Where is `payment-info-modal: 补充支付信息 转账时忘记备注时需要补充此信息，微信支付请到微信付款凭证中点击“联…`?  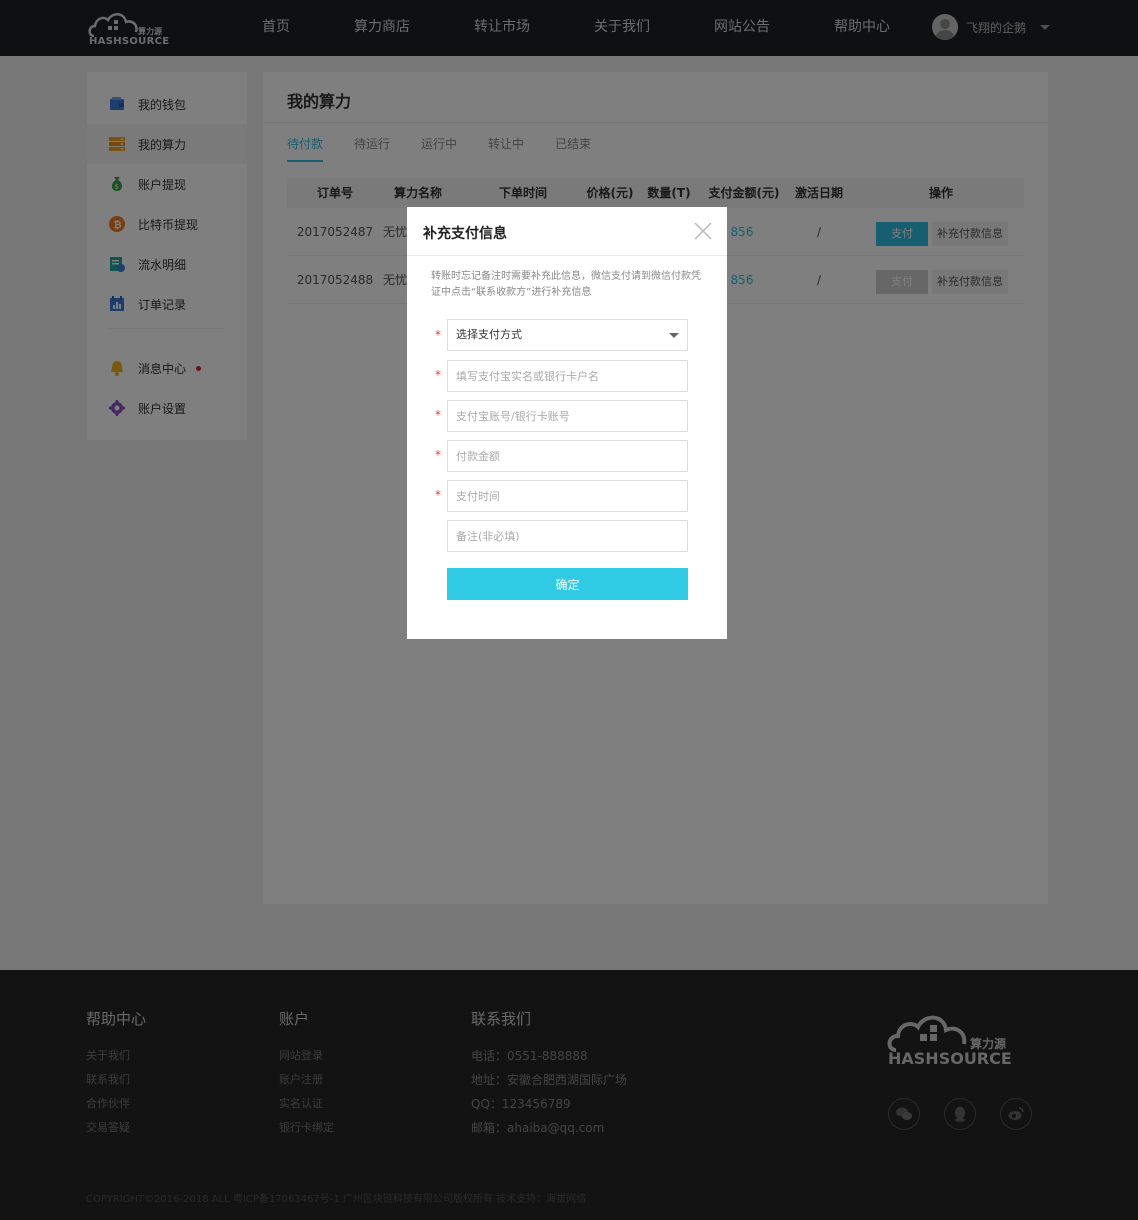
payment-info-modal: 补充支付信息 转账时忘记备注时需要补充此信息，微信支付请到微信付款凭证中点击“联… is located at coordinates (567, 423).